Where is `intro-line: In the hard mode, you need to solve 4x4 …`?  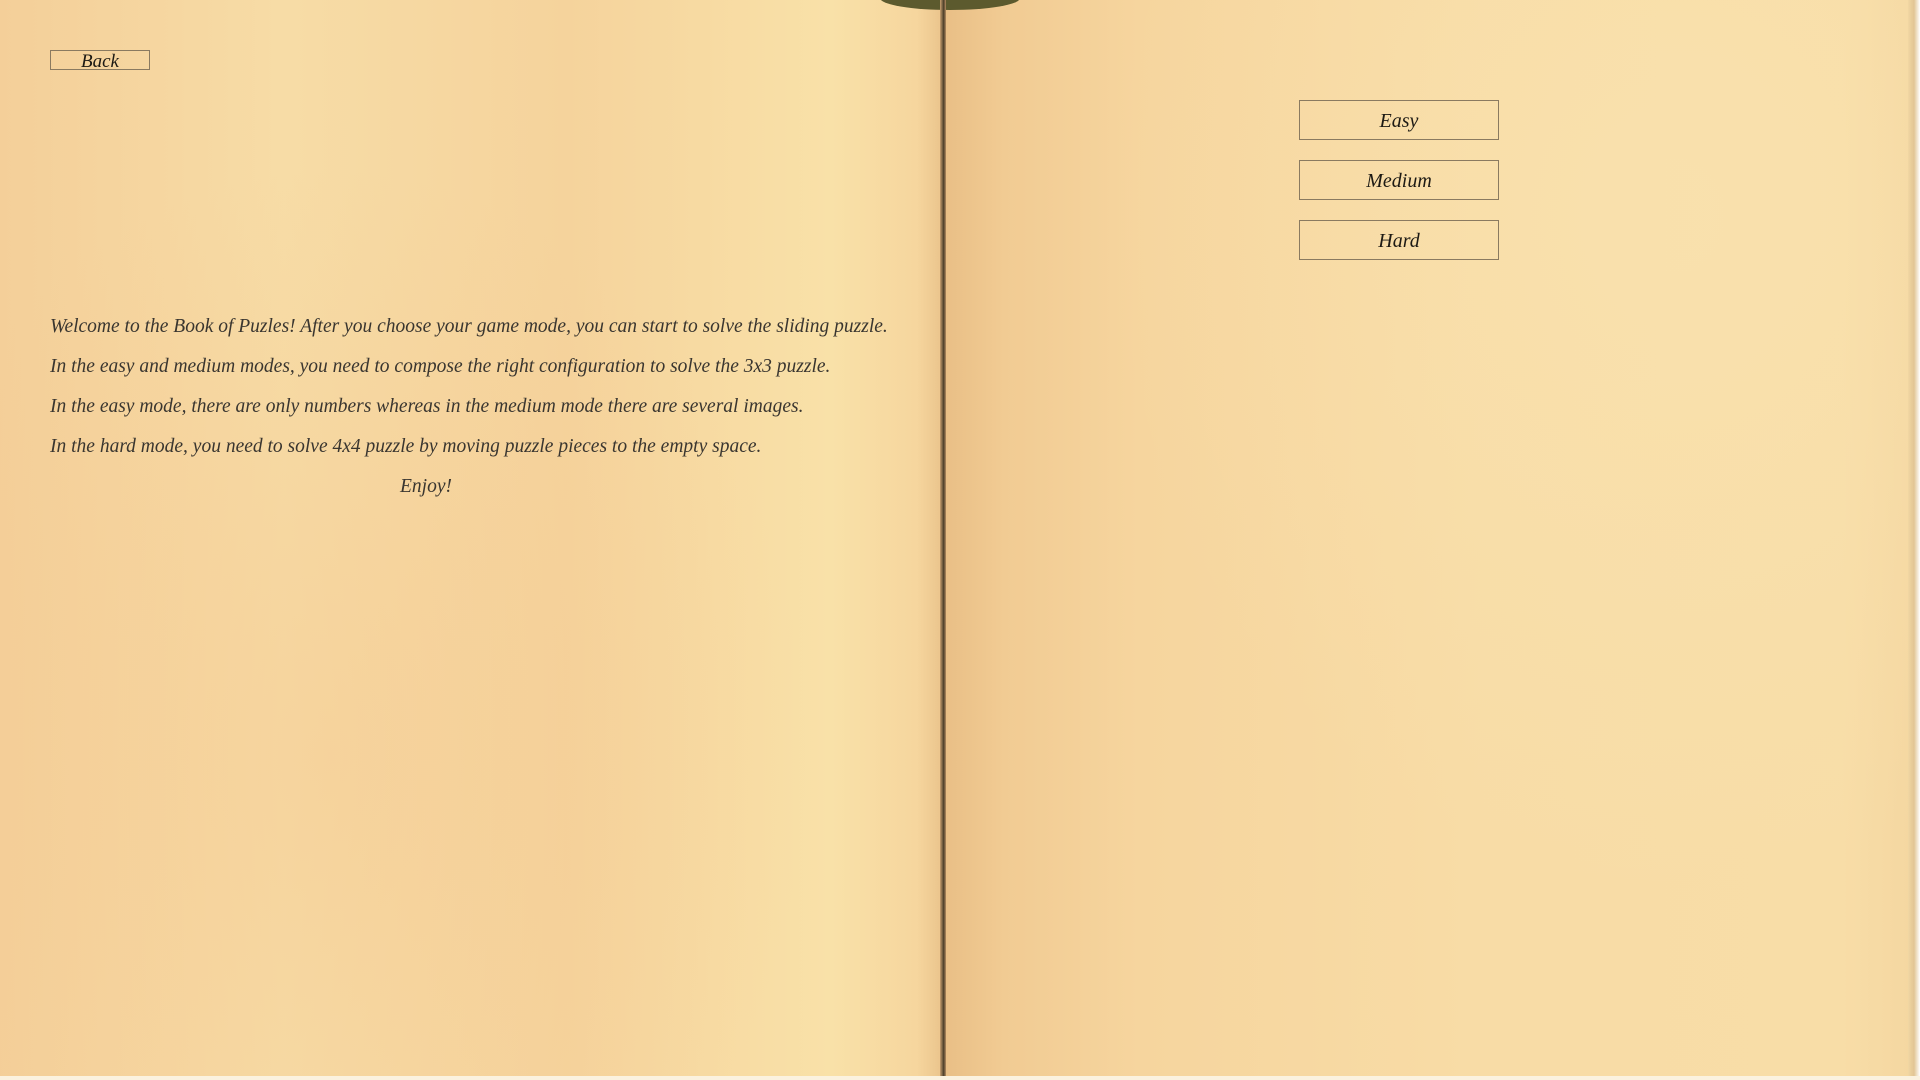
intro-line: In the hard mode, you need to solve 4x4 … is located at coordinates (406, 446).